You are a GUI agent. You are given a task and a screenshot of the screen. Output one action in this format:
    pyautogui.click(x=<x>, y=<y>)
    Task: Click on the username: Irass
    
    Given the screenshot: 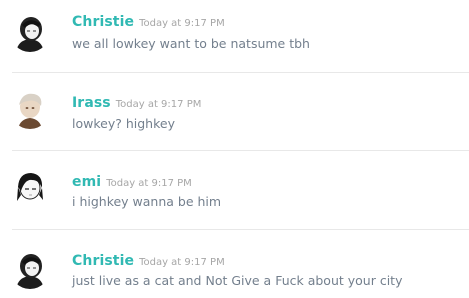 What is the action you would take?
    pyautogui.click(x=91, y=103)
    